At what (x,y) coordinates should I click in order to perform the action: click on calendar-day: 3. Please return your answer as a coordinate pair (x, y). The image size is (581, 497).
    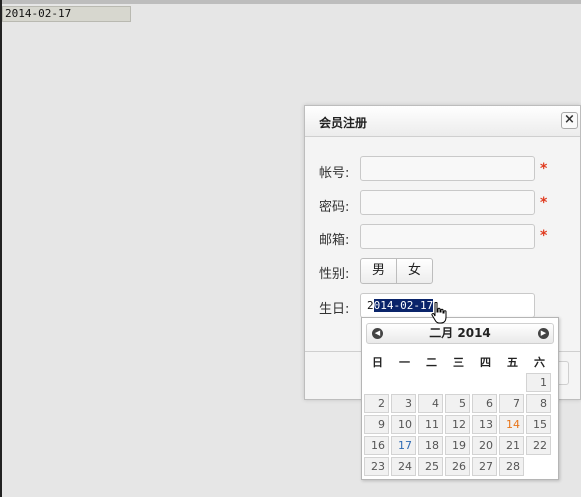
    Looking at the image, I should click on (403, 403).